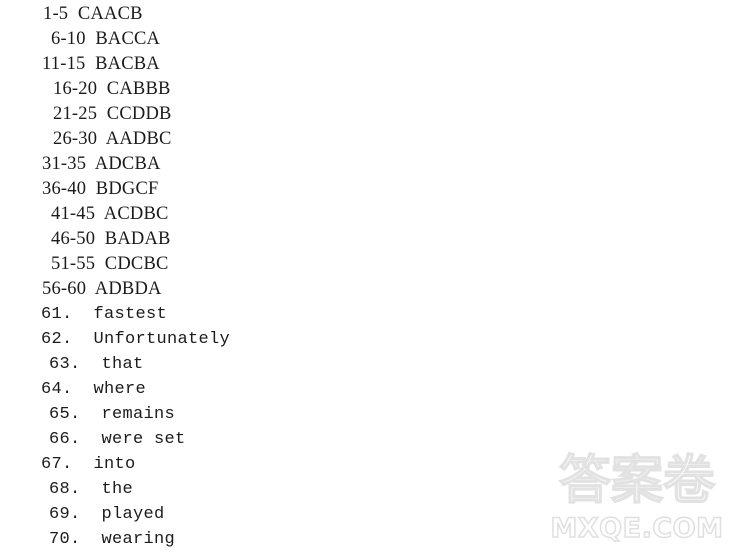  What do you see at coordinates (101, 64) in the screenshot?
I see `answer-line-mc-3: 11-15 BACBA` at bounding box center [101, 64].